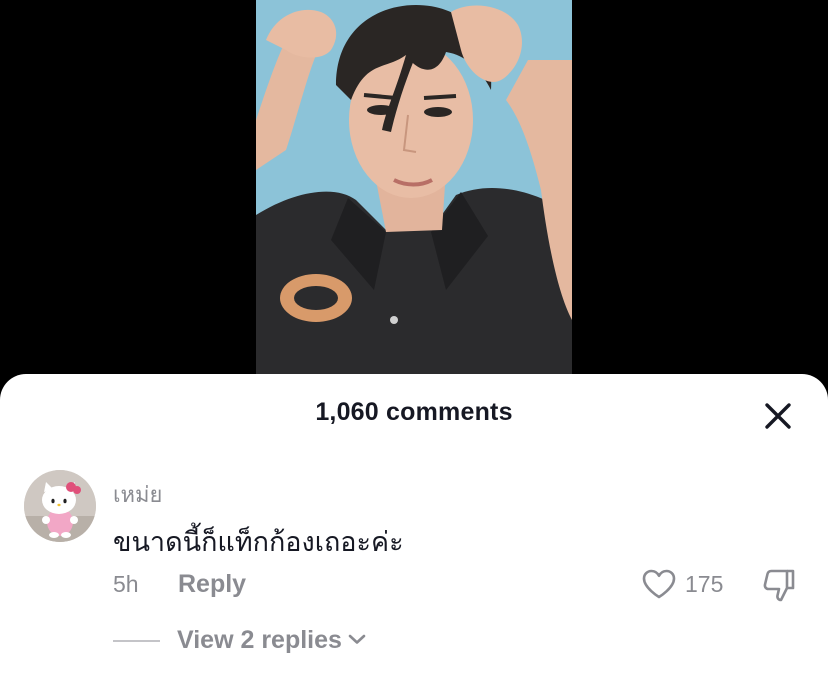 The image size is (828, 674). I want to click on heart-icon, so click(659, 584).